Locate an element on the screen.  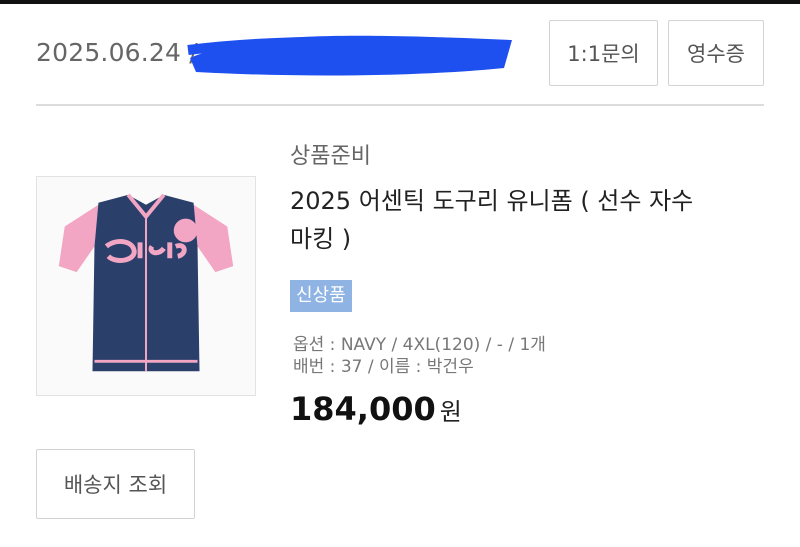
top-edge-bar is located at coordinates (400, 2).